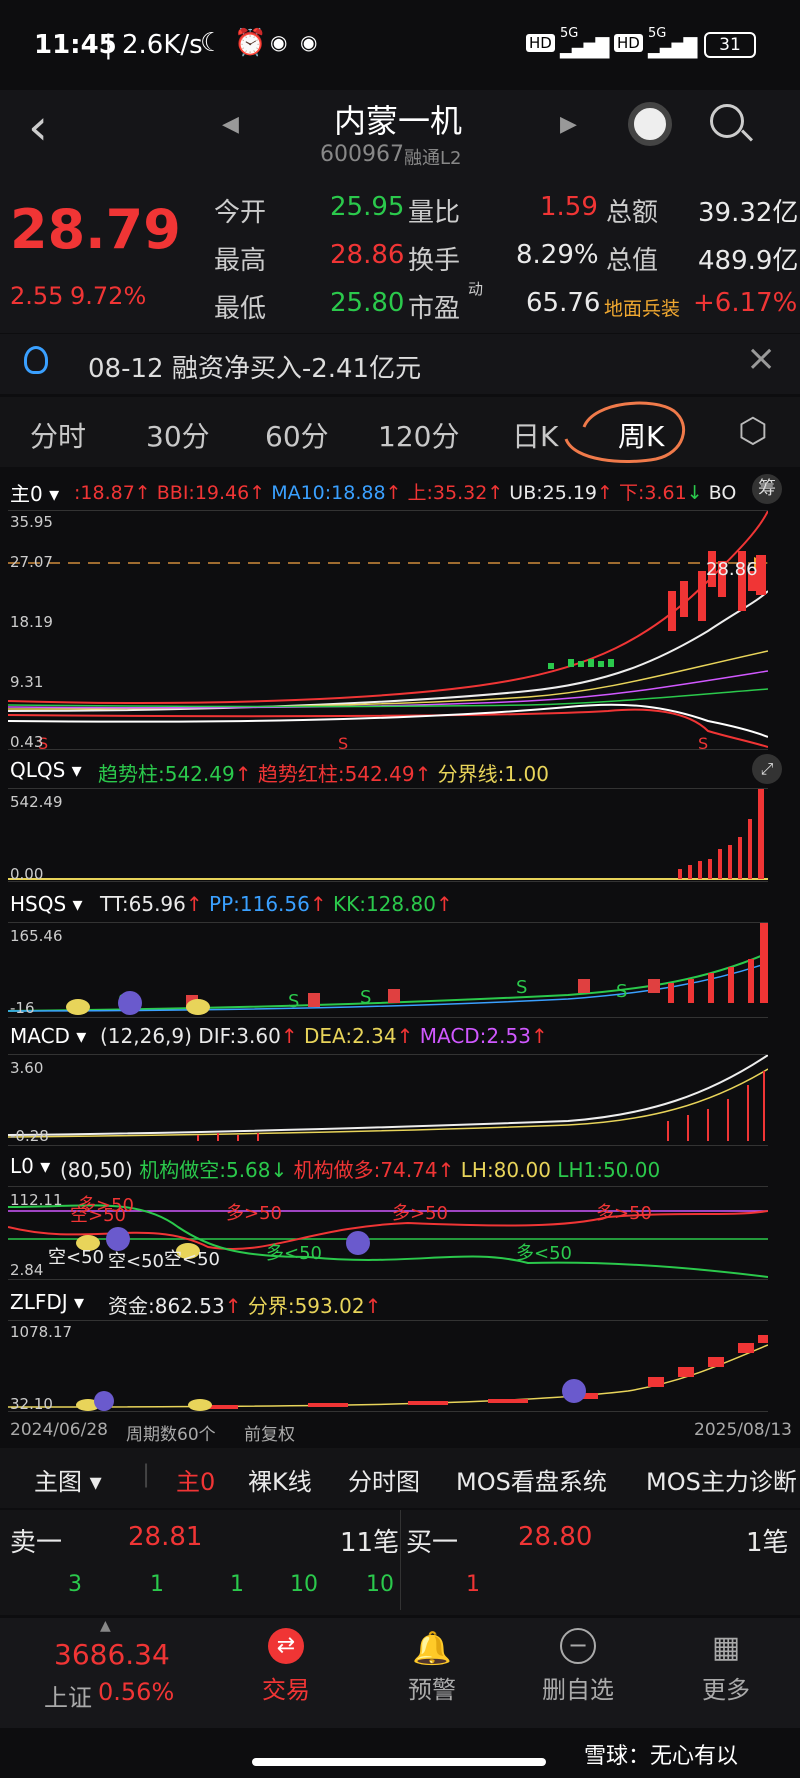 The width and height of the screenshot is (800, 1778). What do you see at coordinates (27, 742) in the screenshot?
I see `price-scale-bottom: 0.43` at bounding box center [27, 742].